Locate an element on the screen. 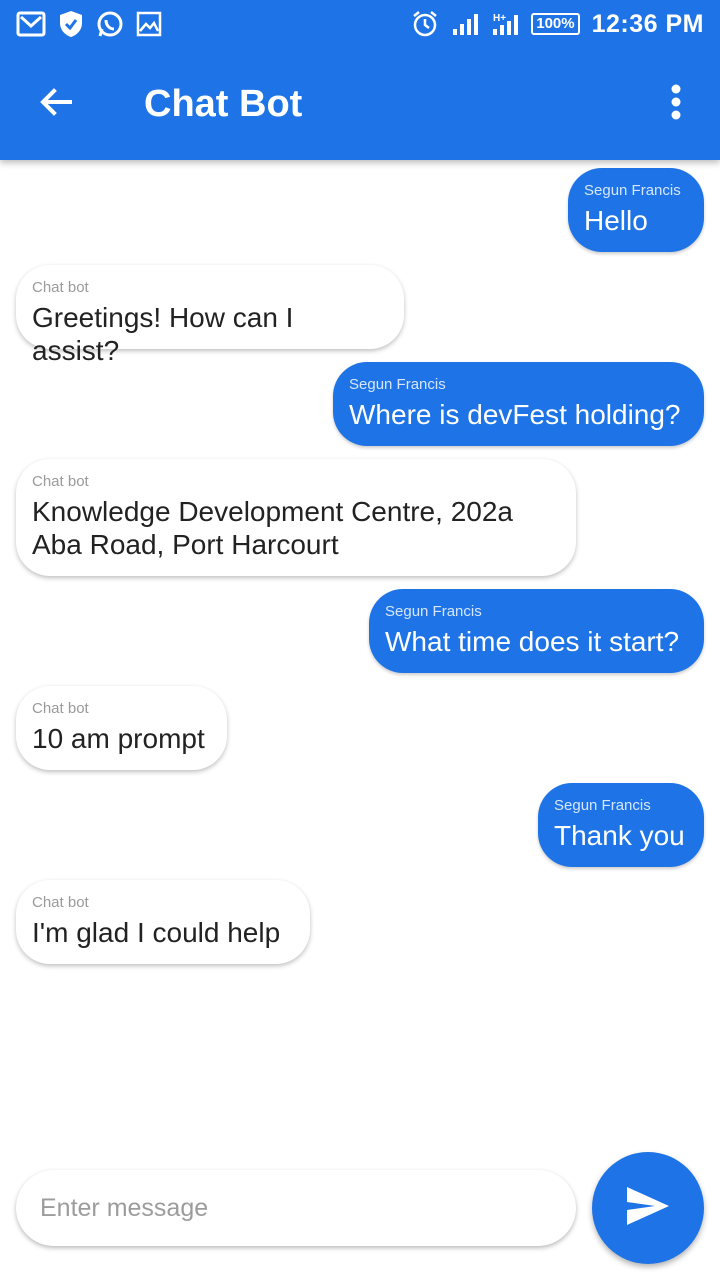  image-icon is located at coordinates (149, 24).